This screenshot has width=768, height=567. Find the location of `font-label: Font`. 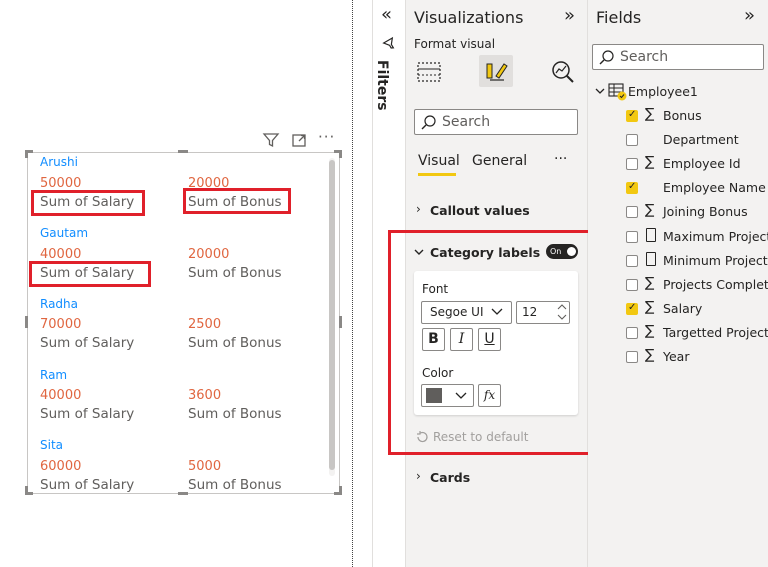

font-label: Font is located at coordinates (435, 289).